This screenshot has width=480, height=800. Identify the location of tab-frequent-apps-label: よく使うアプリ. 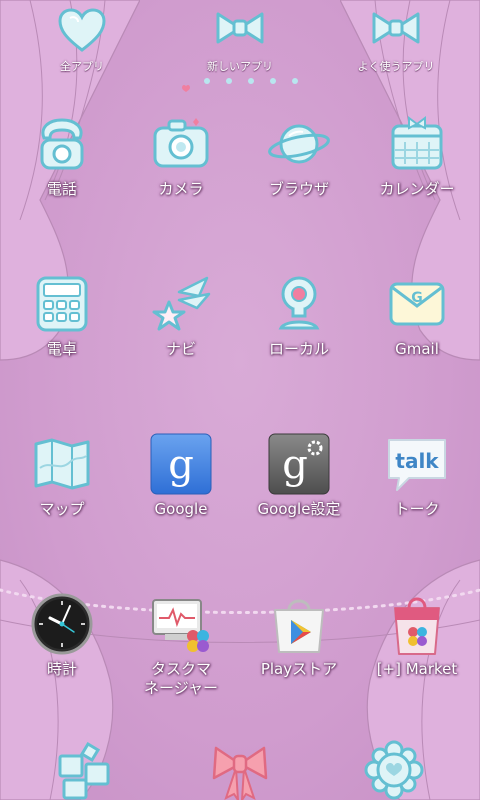
(396, 66).